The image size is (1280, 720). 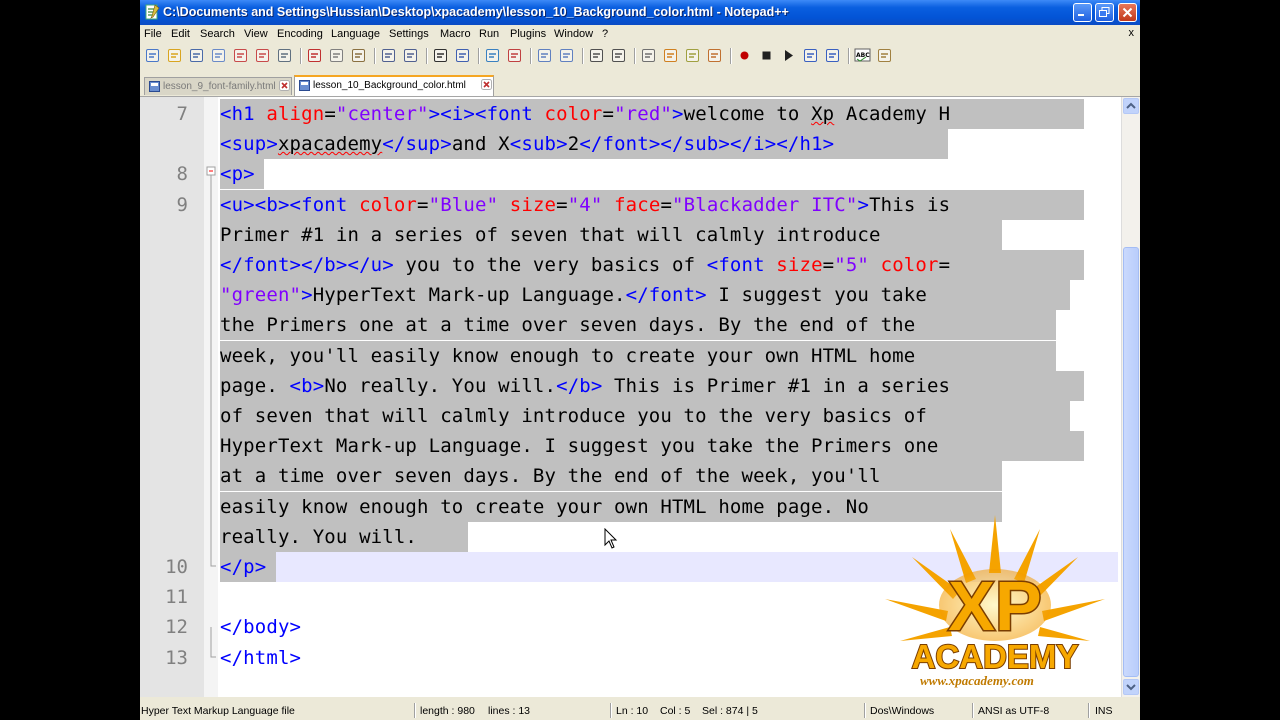 What do you see at coordinates (892, 114) in the screenshot?
I see `text-token: Academy H` at bounding box center [892, 114].